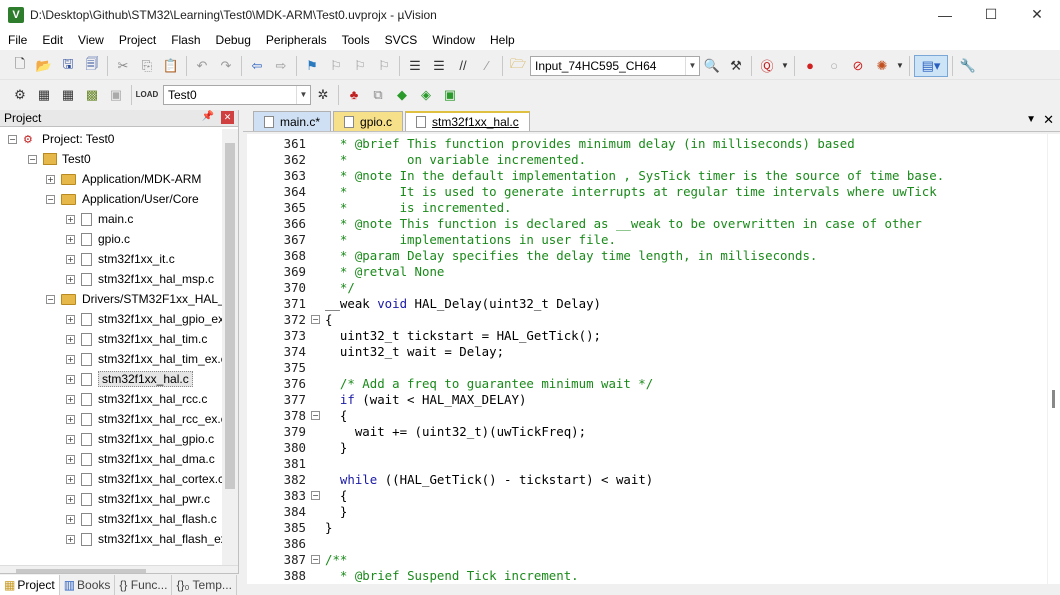  Describe the element at coordinates (736, 66) in the screenshot. I see `incremental-find-icon: ⚒` at that location.